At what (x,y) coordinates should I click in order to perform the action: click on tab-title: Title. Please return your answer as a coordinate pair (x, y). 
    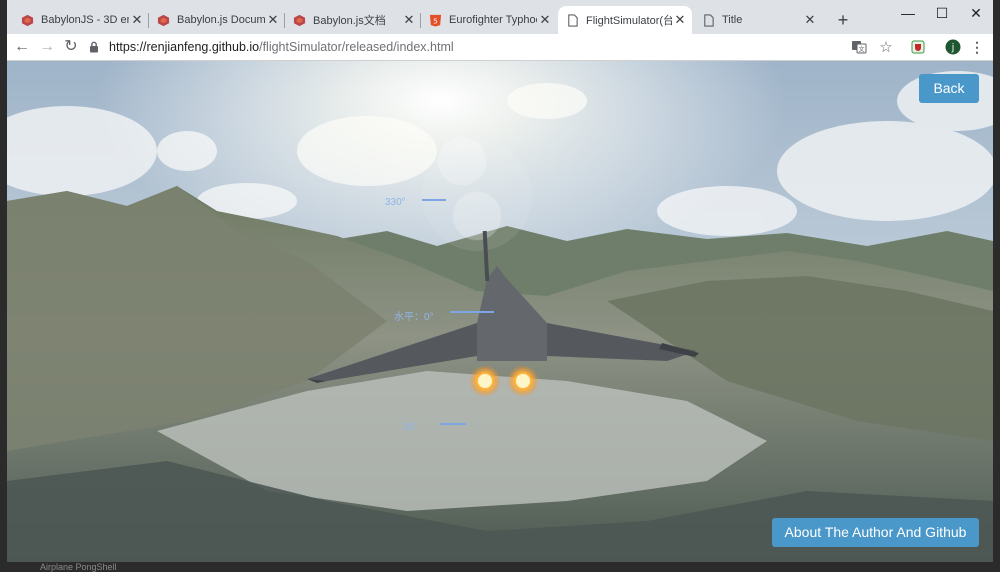
    Looking at the image, I should click on (732, 20).